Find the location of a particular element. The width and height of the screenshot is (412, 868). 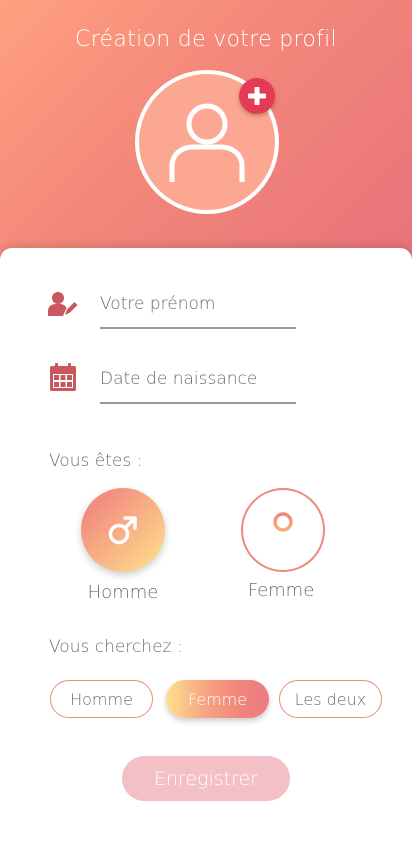

seeking-les-deux-button: Les deux is located at coordinates (330, 699).